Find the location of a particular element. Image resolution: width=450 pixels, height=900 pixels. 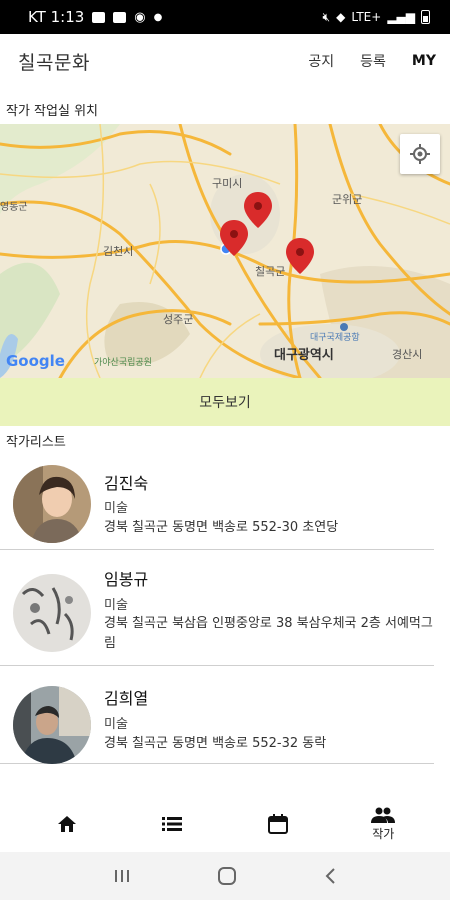

my-location-button is located at coordinates (420, 154).